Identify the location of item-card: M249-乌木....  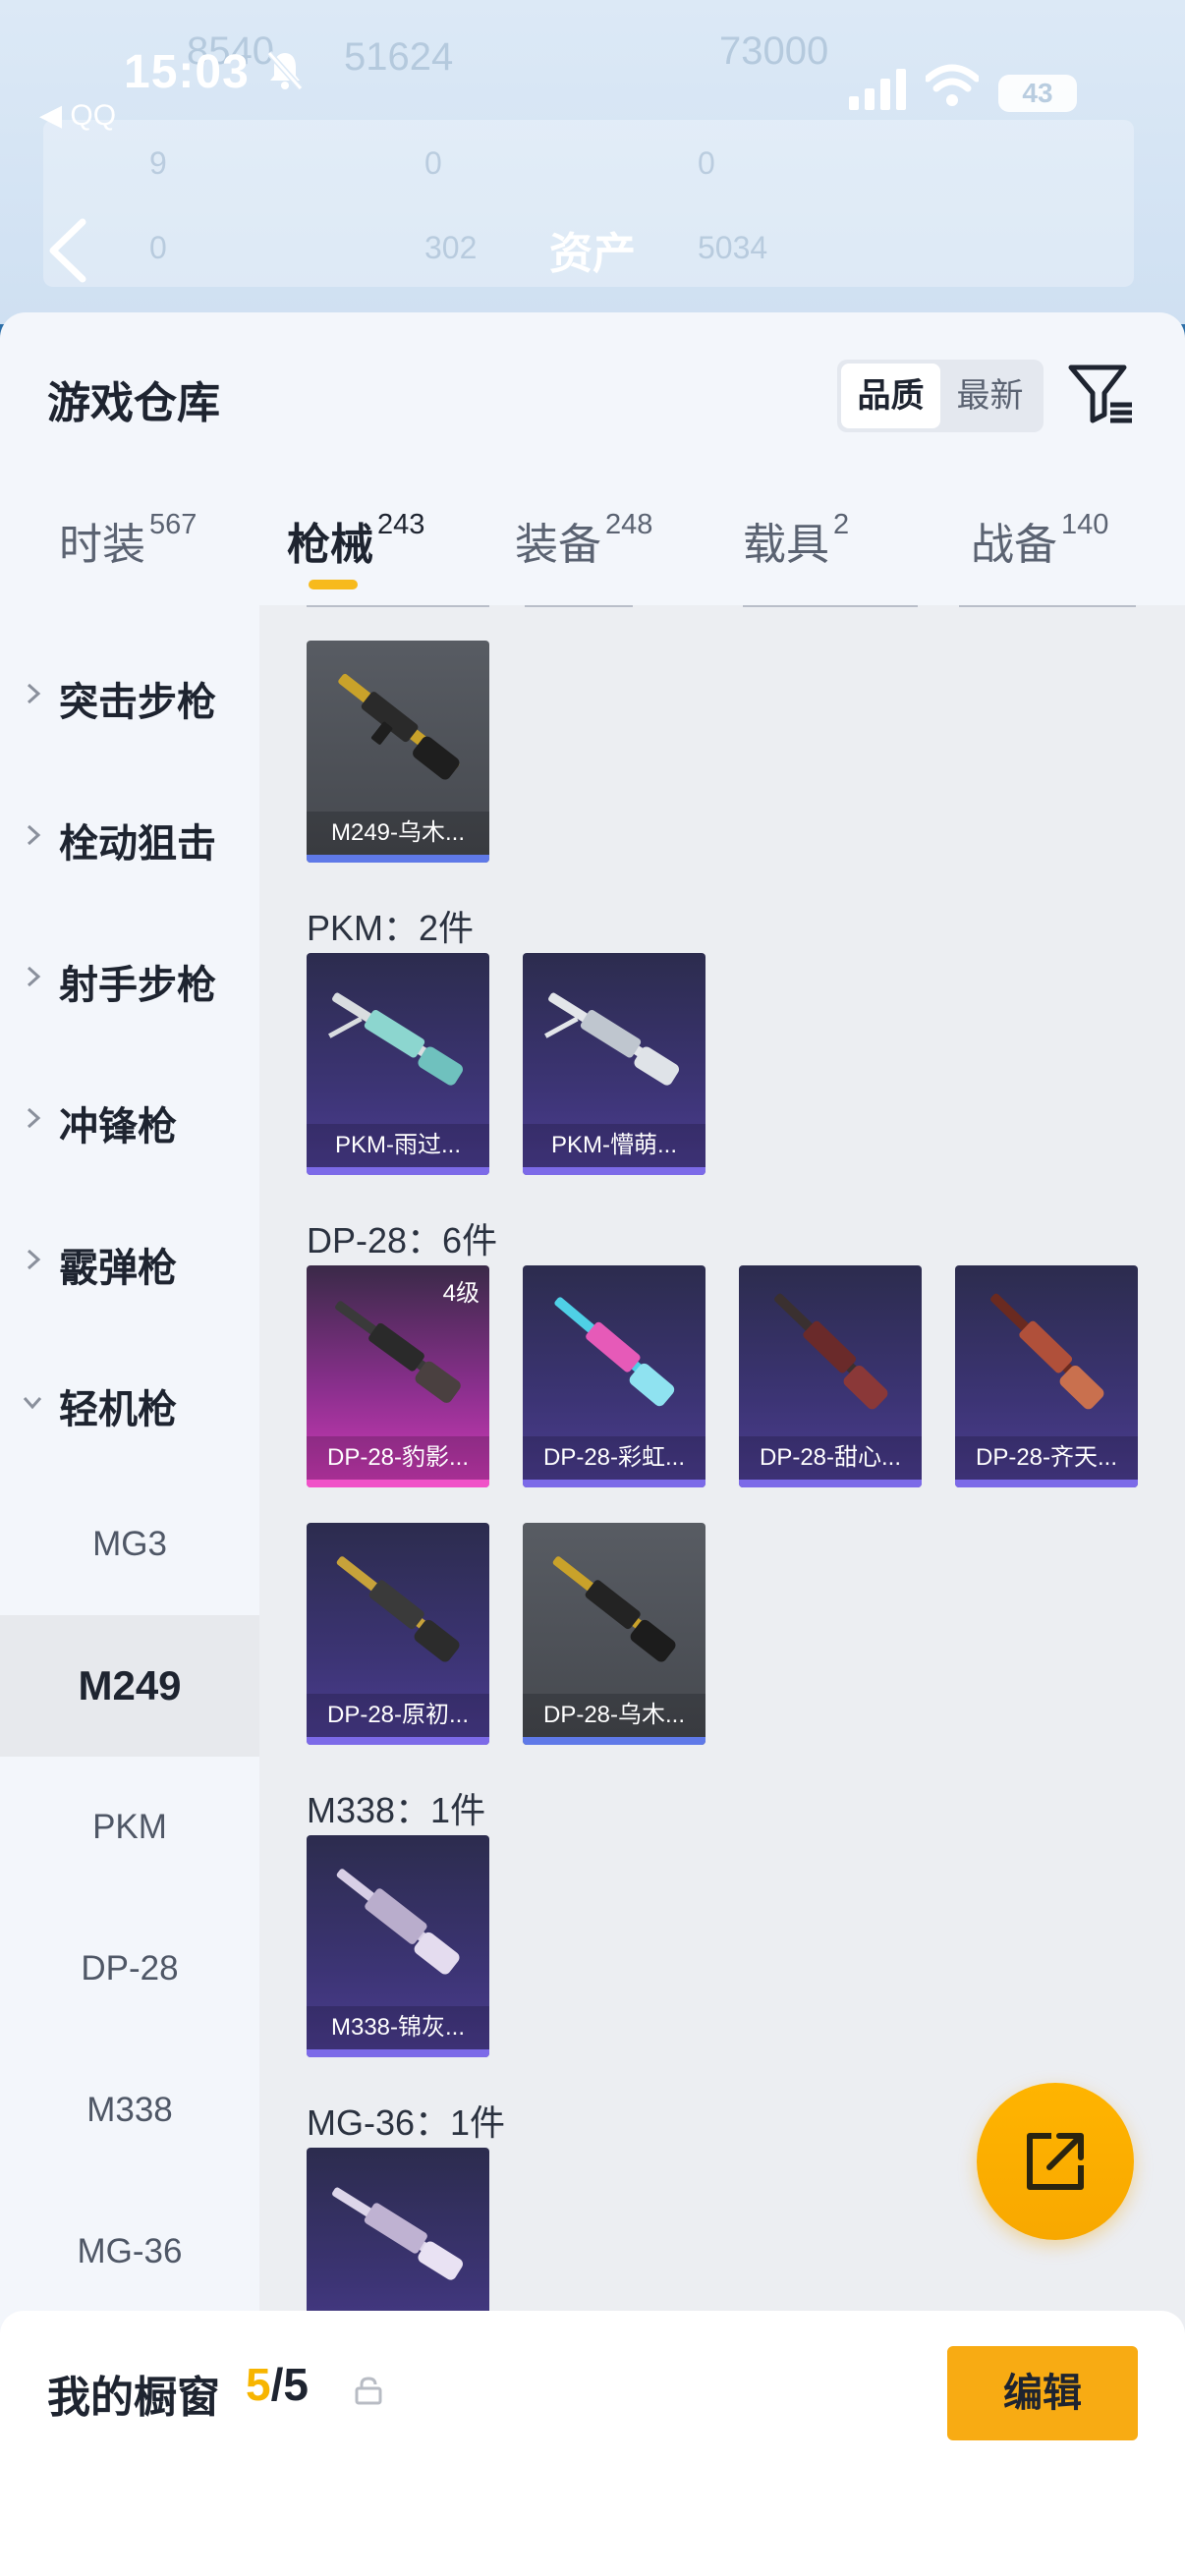
(398, 752).